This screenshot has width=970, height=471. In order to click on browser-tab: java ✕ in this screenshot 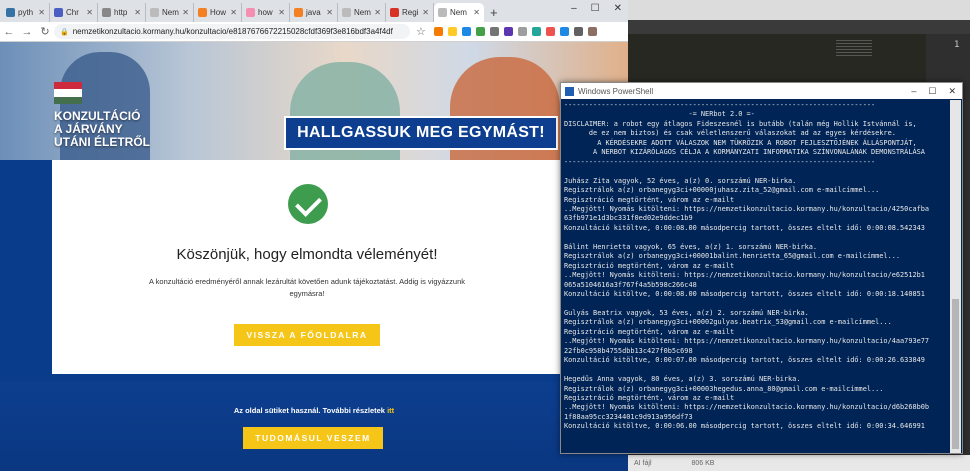, I will do `click(314, 12)`.